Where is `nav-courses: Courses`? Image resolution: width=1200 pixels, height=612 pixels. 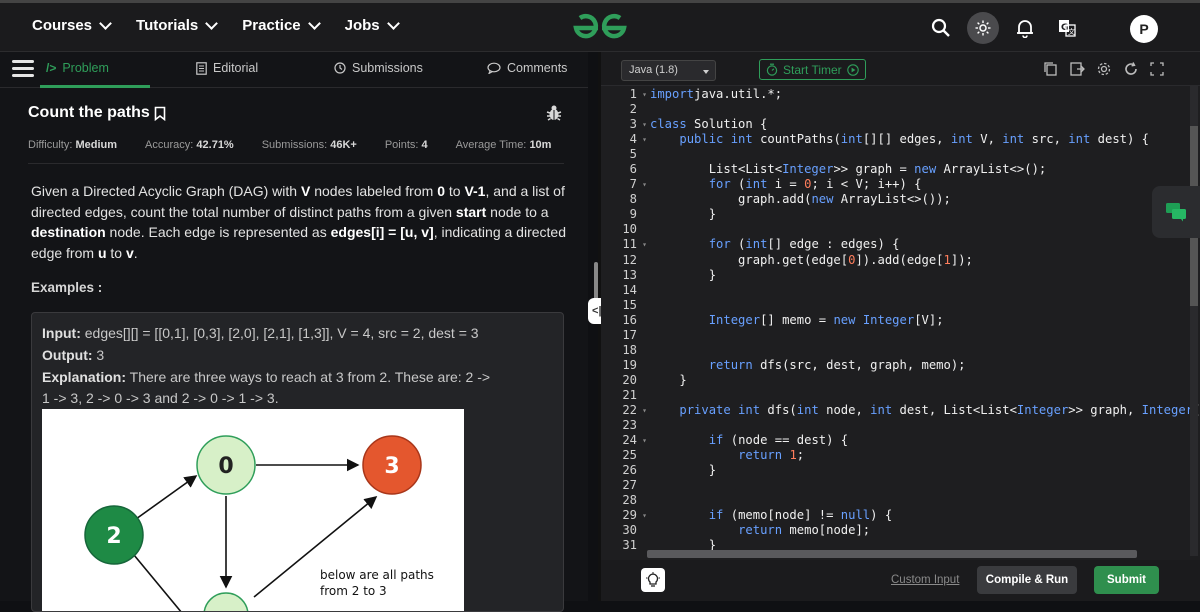 nav-courses: Courses is located at coordinates (72, 25).